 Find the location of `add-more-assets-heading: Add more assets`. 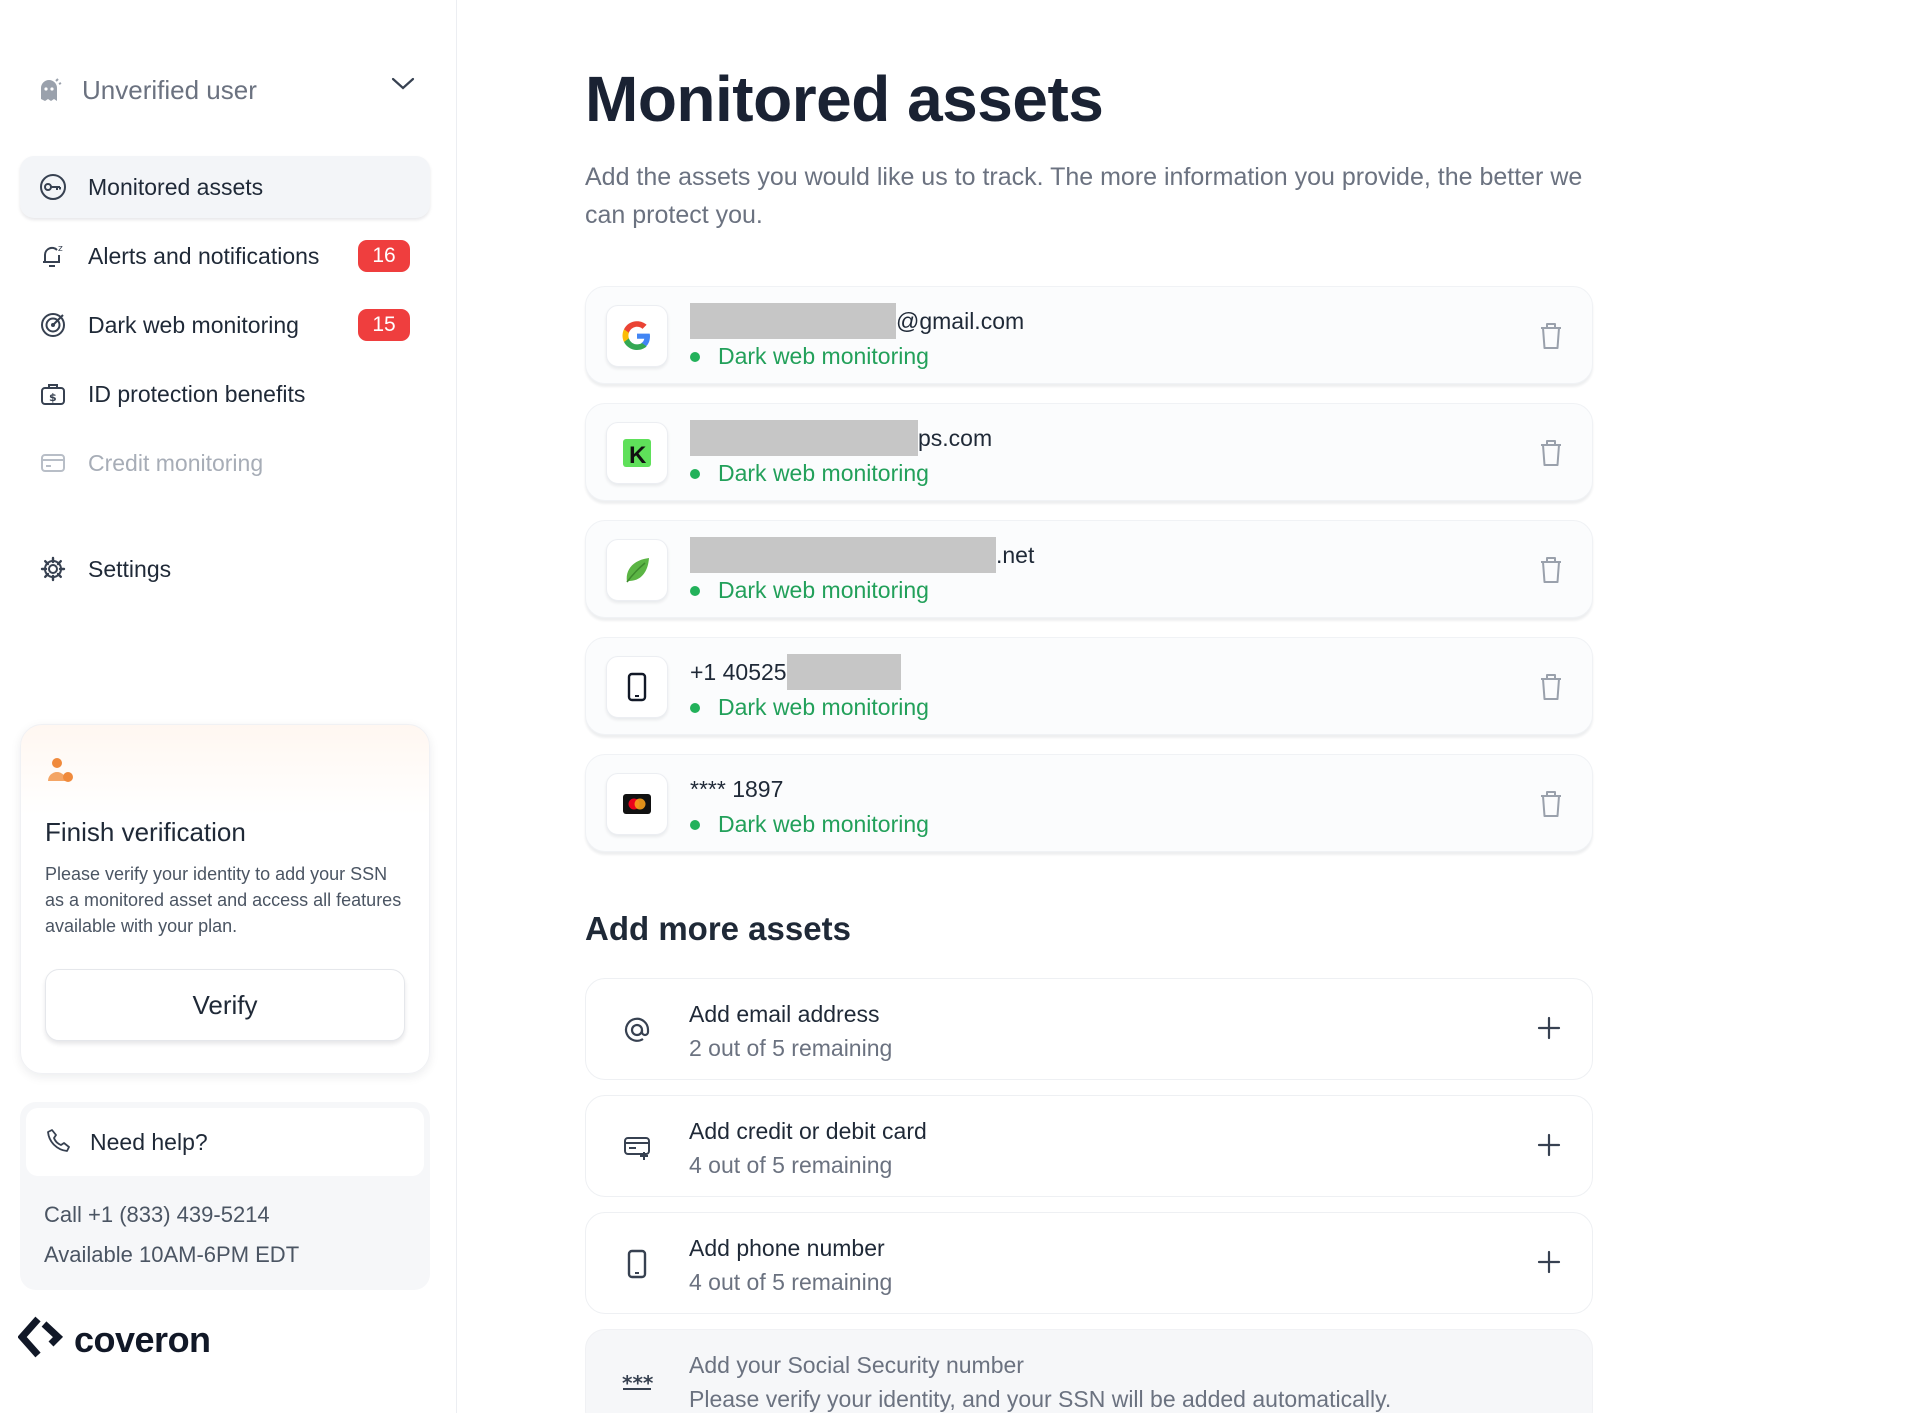

add-more-assets-heading: Add more assets is located at coordinates (718, 928).